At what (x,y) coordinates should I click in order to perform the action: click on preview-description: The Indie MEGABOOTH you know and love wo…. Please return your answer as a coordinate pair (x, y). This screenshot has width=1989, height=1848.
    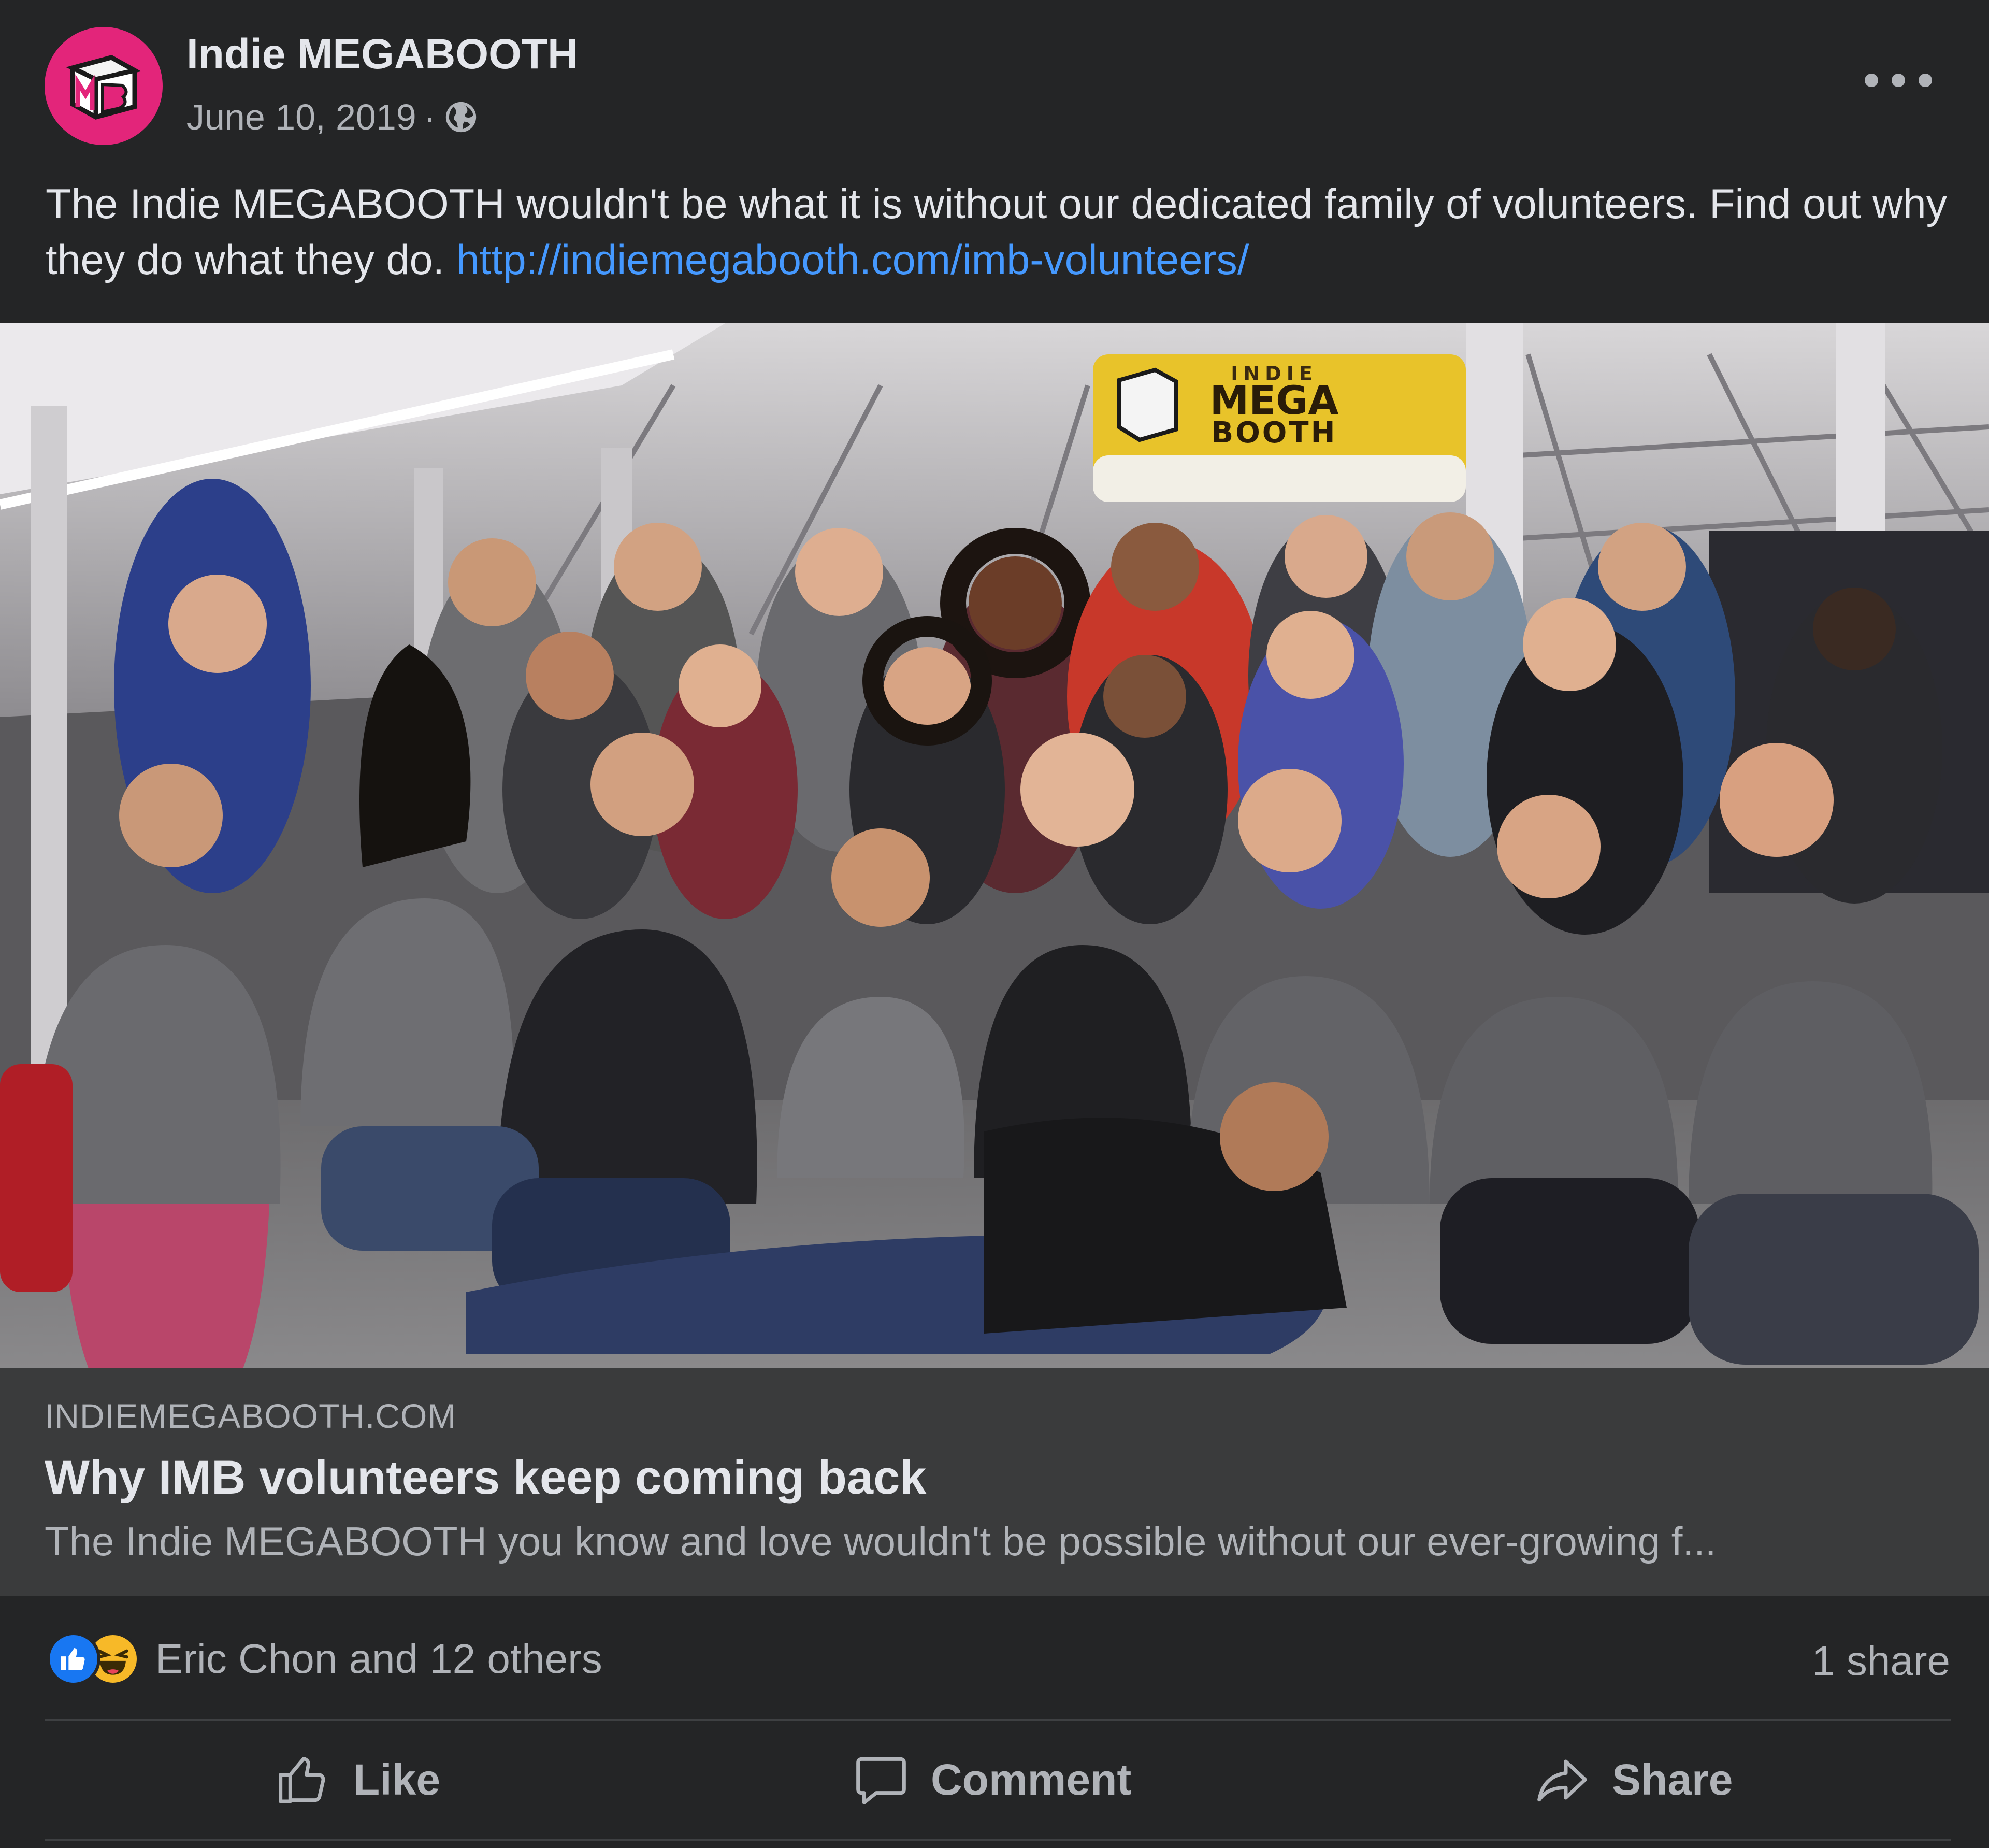
    Looking at the image, I should click on (881, 1541).